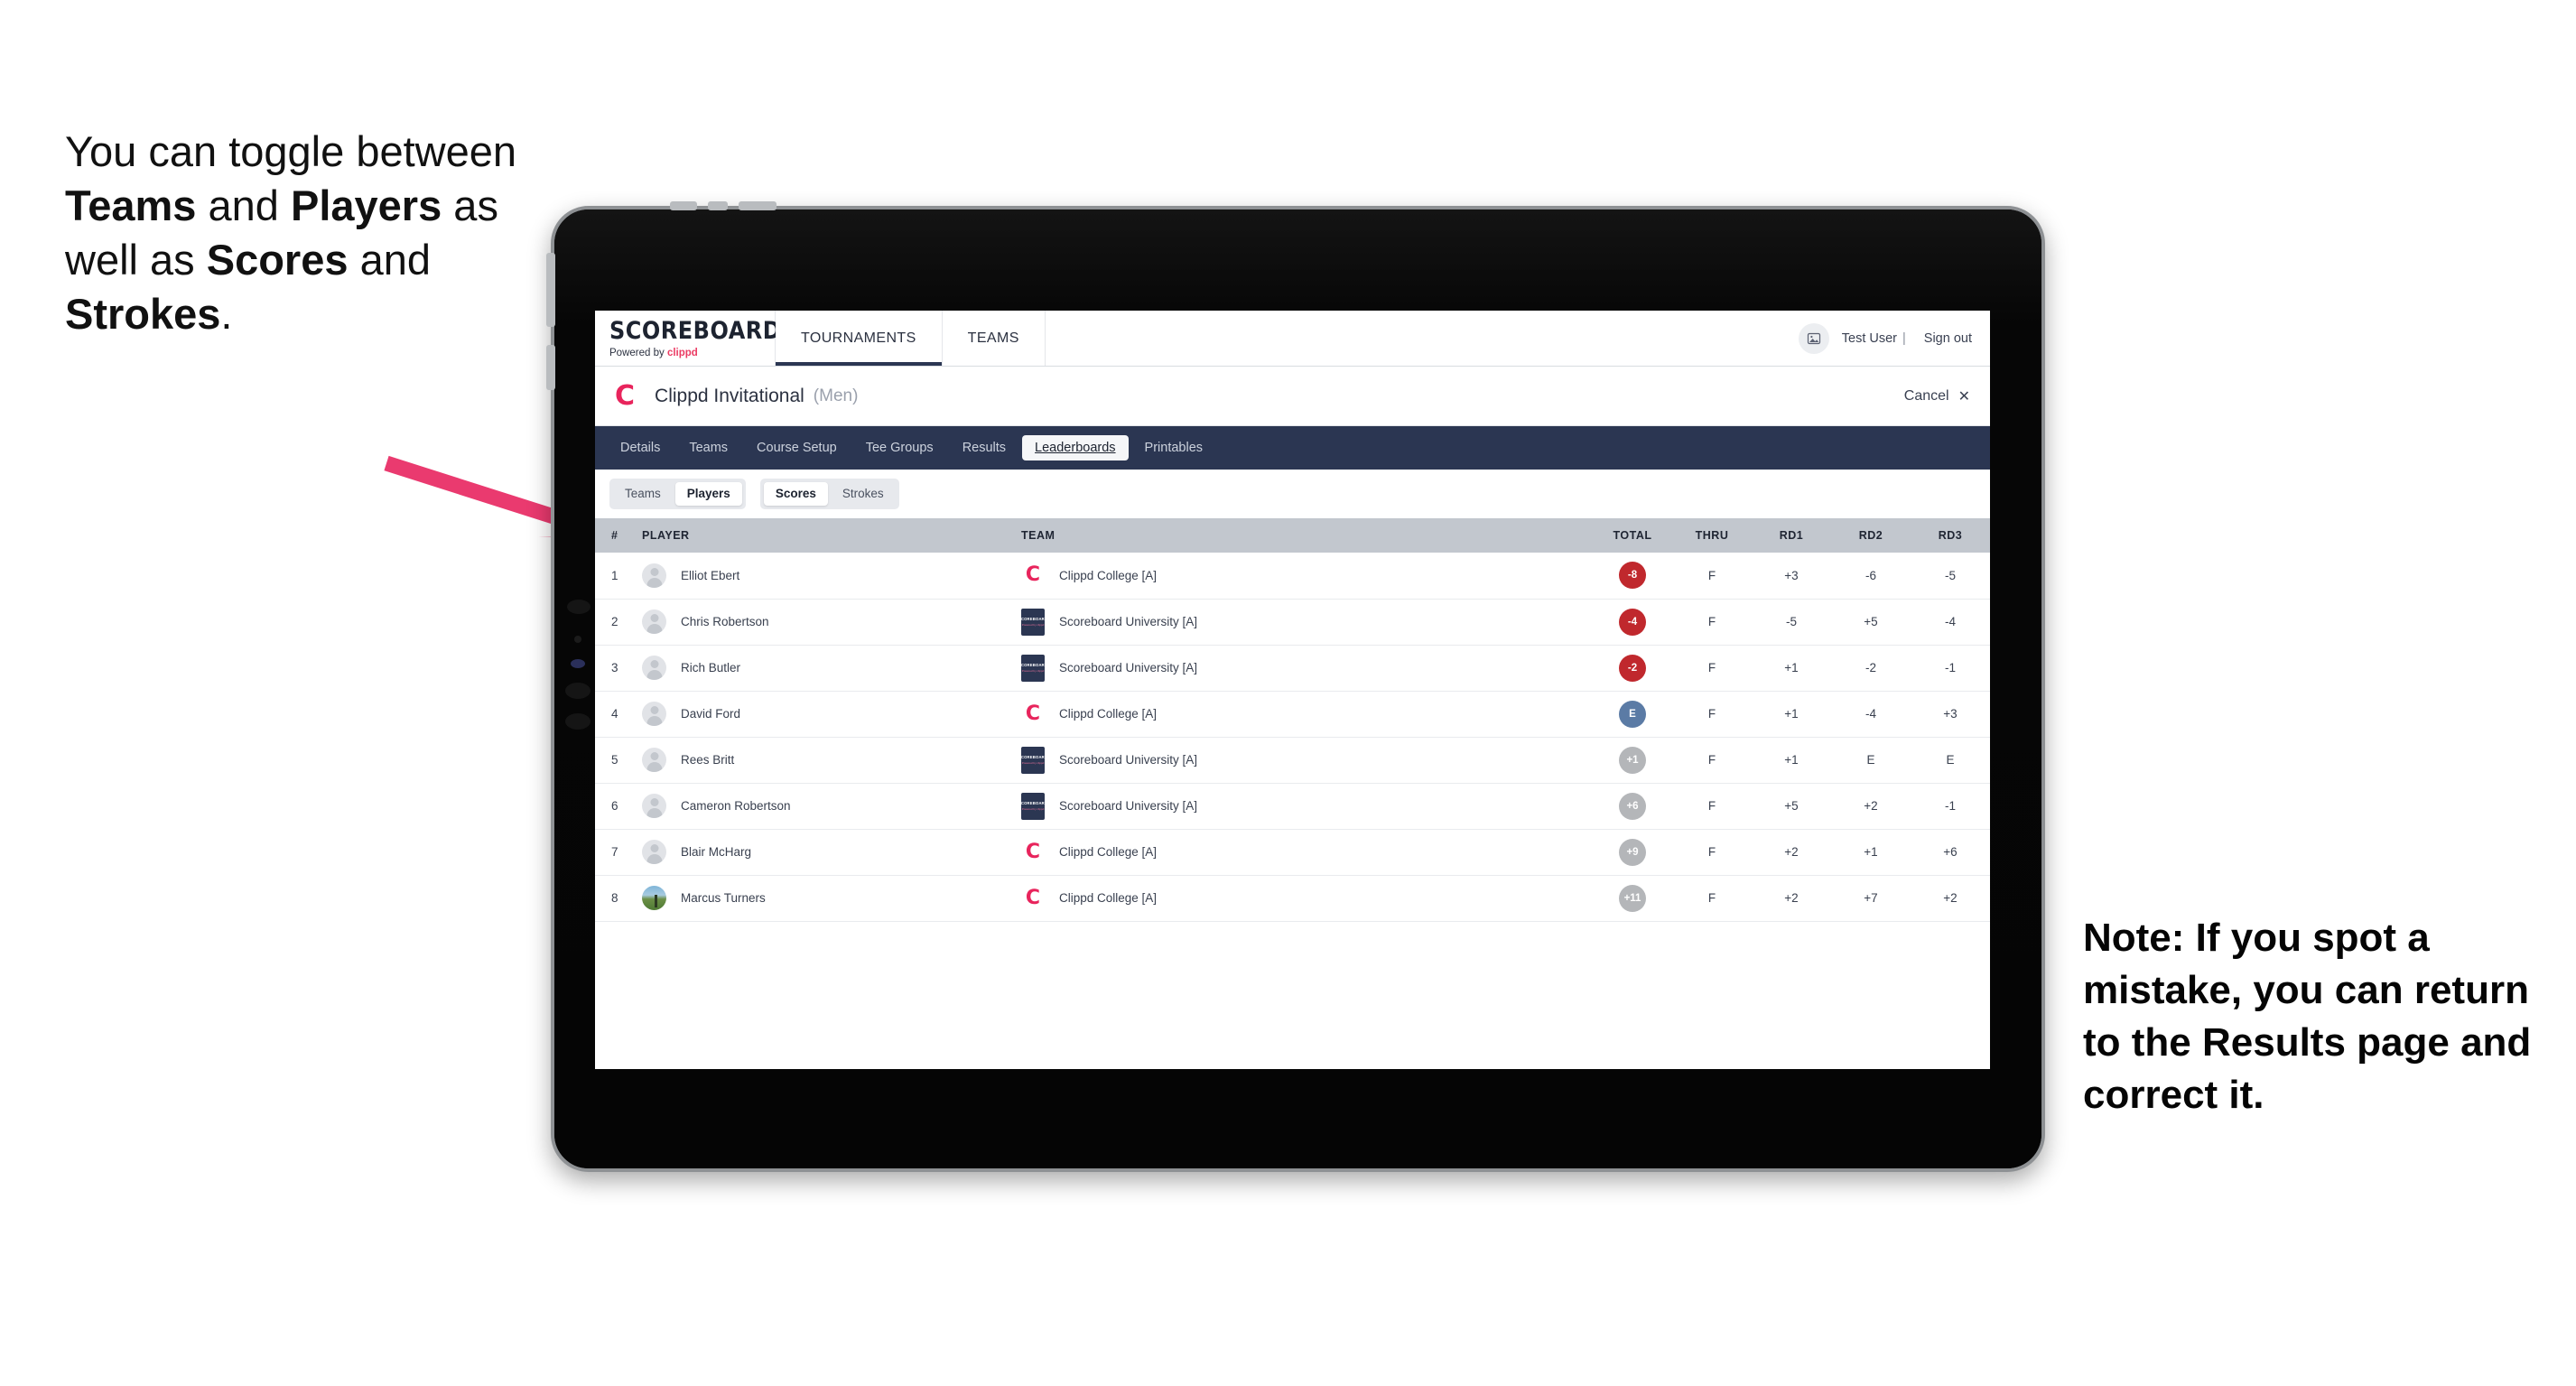  What do you see at coordinates (708, 494) in the screenshot?
I see `toggle-option-players: Players` at bounding box center [708, 494].